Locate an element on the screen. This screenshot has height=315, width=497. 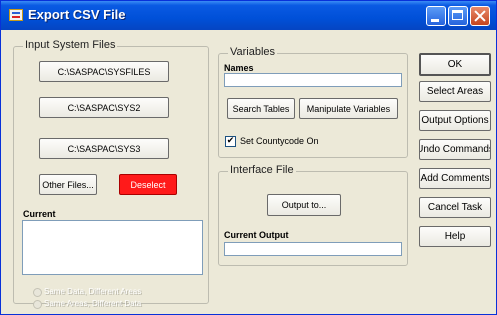
close-button is located at coordinates (480, 16).